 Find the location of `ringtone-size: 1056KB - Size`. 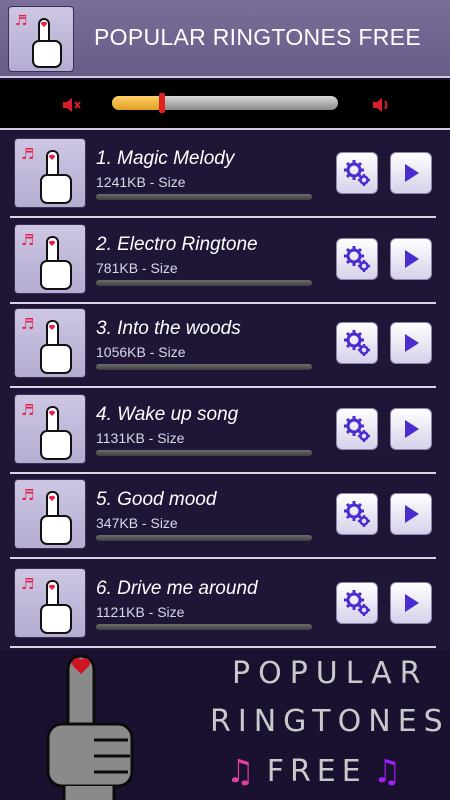

ringtone-size: 1056KB - Size is located at coordinates (141, 352).